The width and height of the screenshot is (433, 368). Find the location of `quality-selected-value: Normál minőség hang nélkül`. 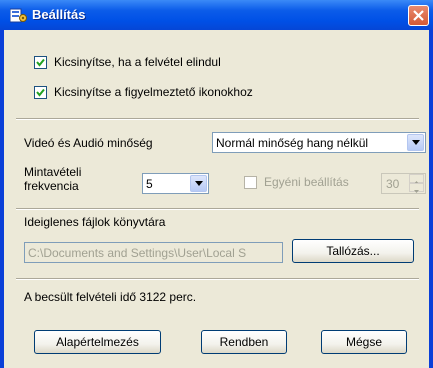

quality-selected-value: Normál minőség hang nélkül is located at coordinates (292, 143).